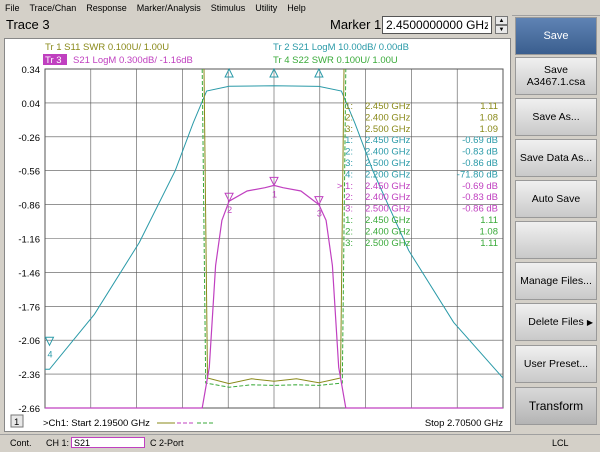 The image size is (600, 452). I want to click on softkey-label: Auto Save, so click(556, 199).